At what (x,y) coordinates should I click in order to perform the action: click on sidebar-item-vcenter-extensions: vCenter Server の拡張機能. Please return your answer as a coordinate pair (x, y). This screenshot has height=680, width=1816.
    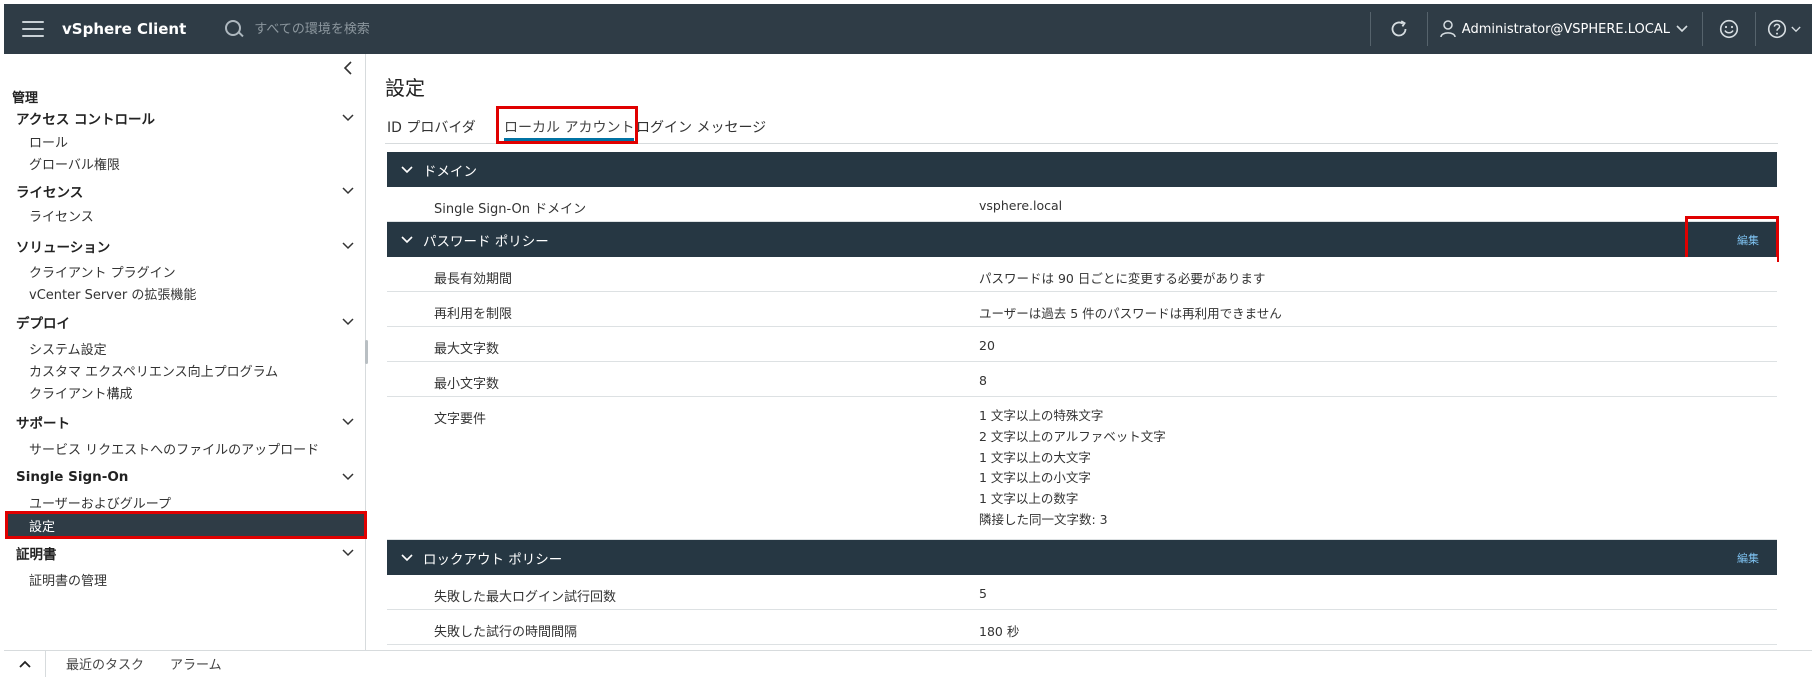
    Looking at the image, I should click on (185, 293).